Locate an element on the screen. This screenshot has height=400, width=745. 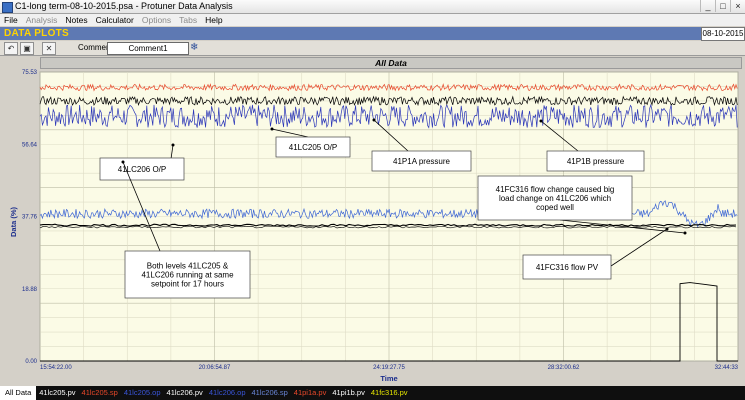
menu-analysis: Analysis is located at coordinates (42, 20).